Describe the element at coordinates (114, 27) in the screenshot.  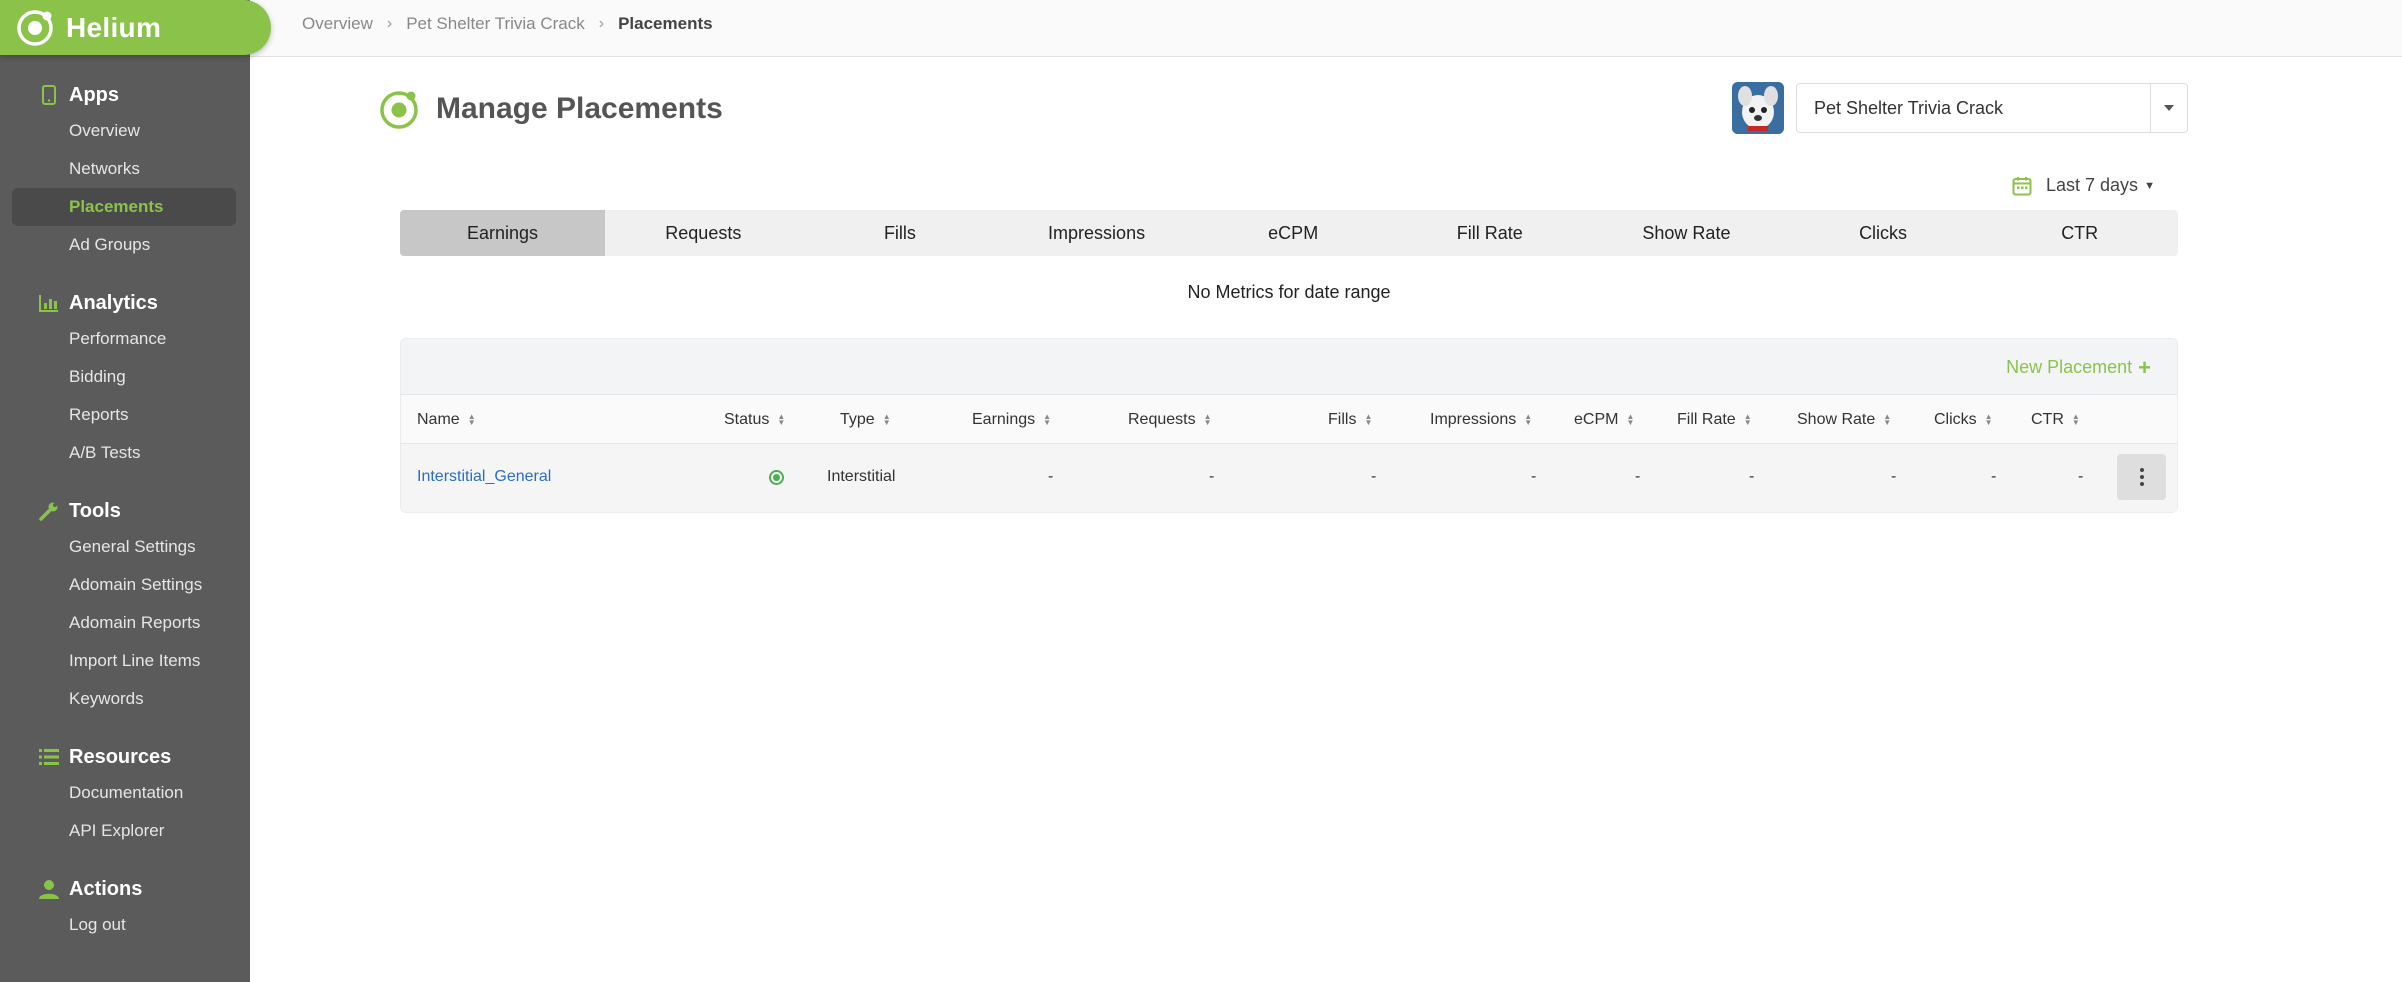
I see `brand-name: Helium` at that location.